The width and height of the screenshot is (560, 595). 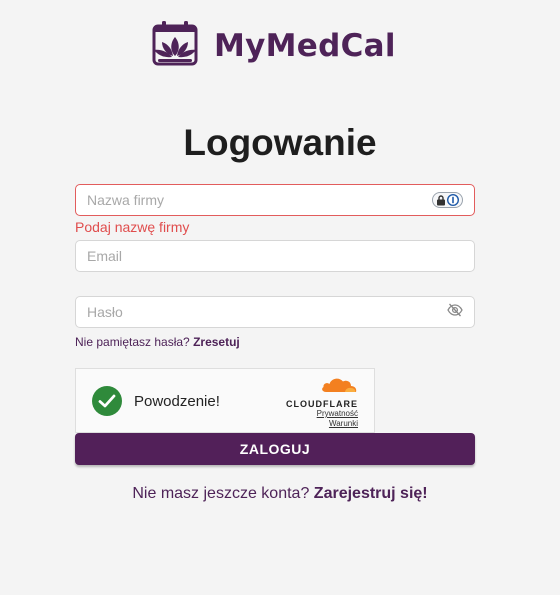 I want to click on forgot-text: Nie pamiętasz hasła?, so click(x=132, y=342).